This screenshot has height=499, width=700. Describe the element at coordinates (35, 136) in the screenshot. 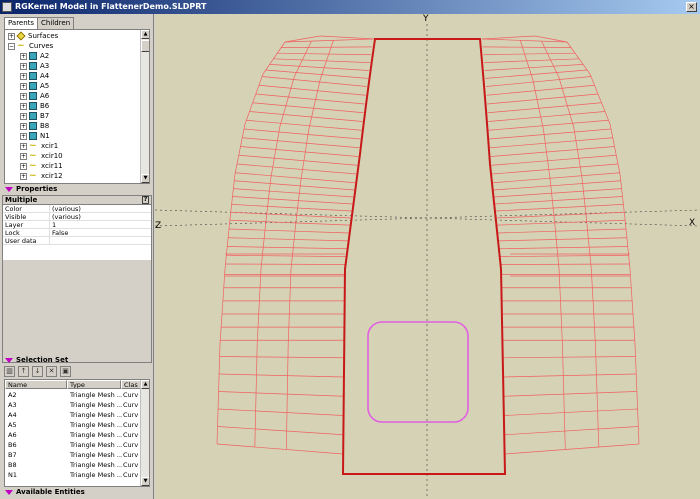

I see `tree-item: + N1` at that location.